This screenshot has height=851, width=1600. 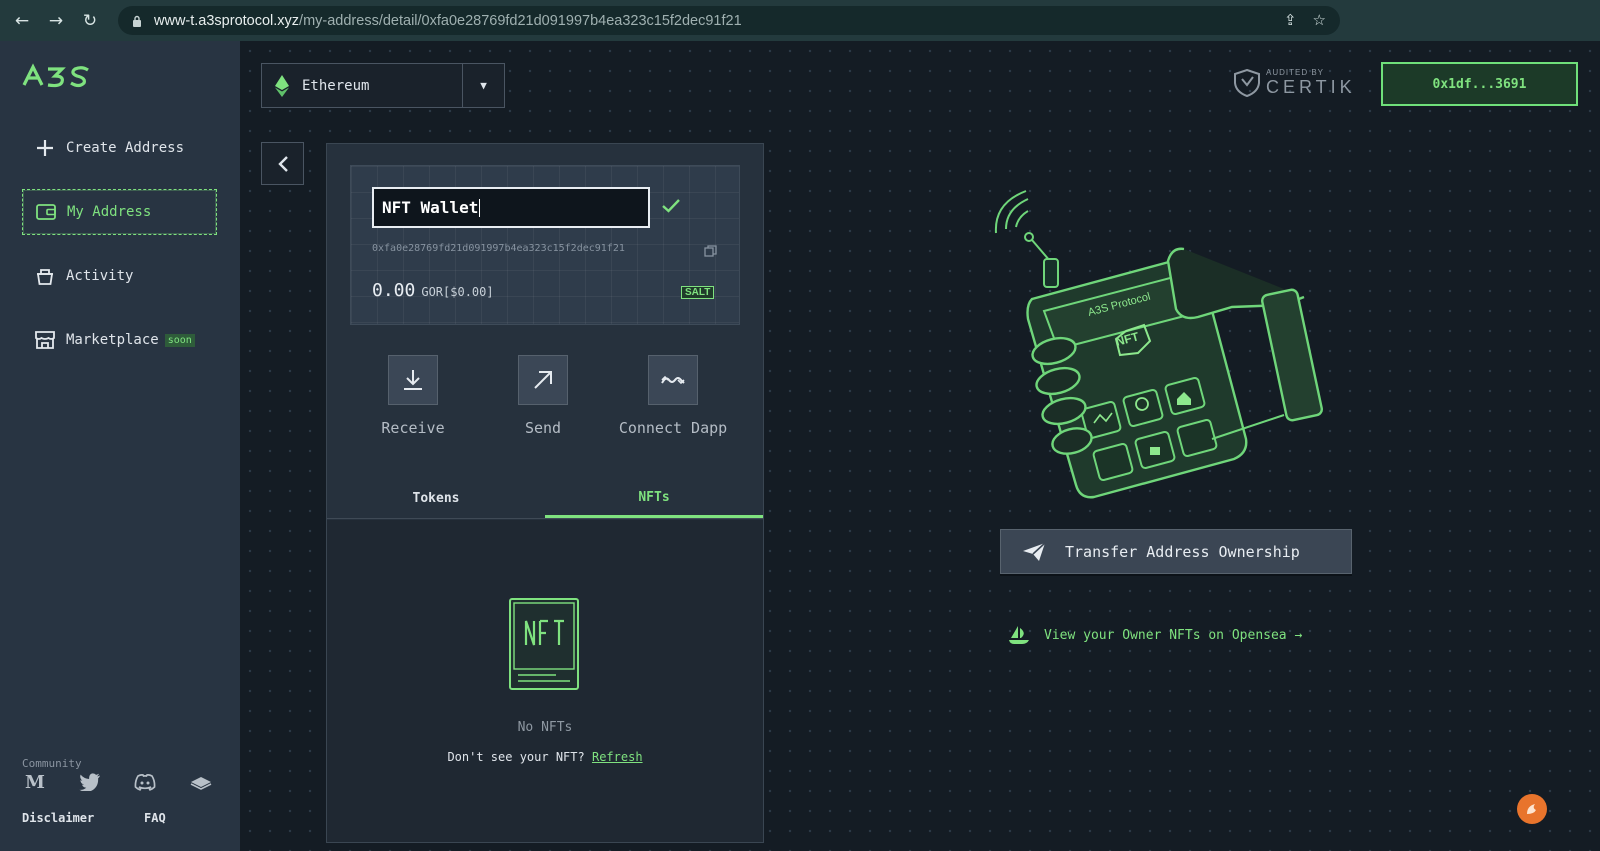 I want to click on balance-value: 0.00, so click(x=394, y=290).